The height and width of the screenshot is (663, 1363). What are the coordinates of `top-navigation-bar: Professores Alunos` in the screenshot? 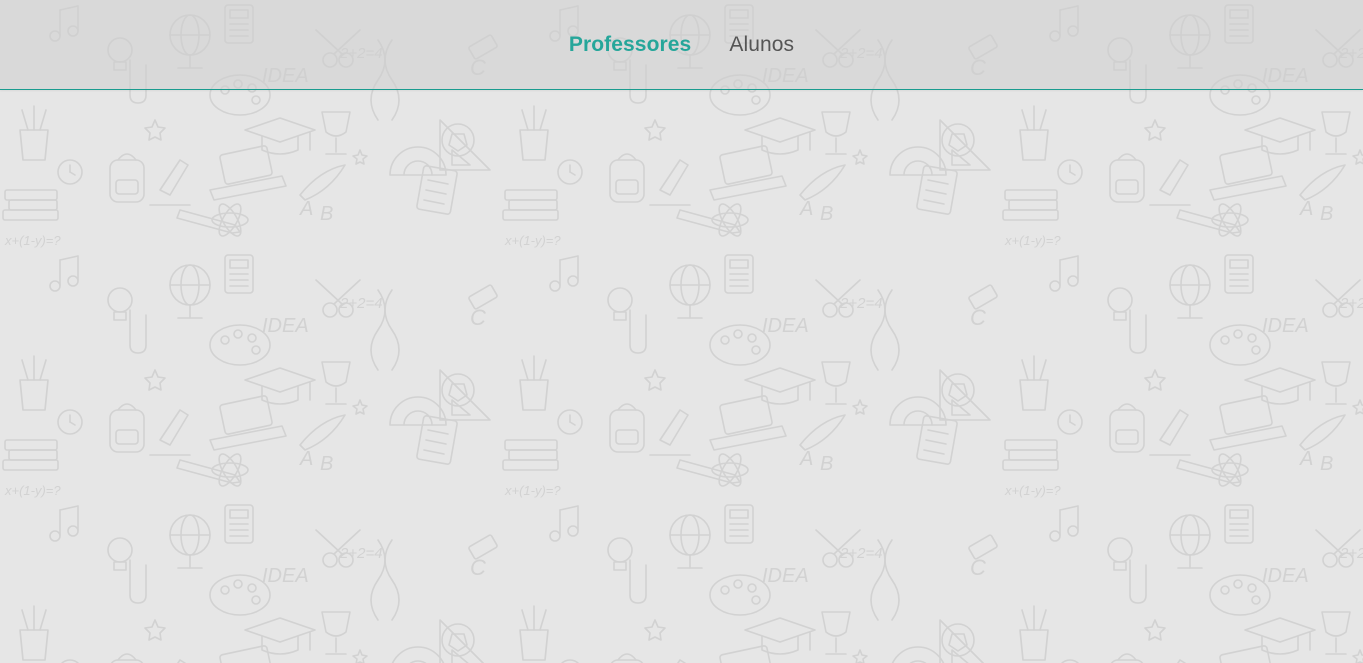 It's located at (681, 45).